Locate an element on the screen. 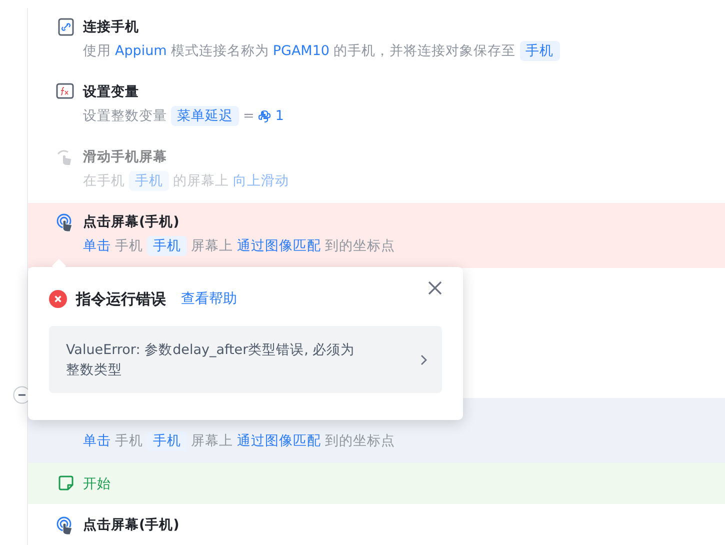 This screenshot has width=725, height=545. close-icon is located at coordinates (435, 288).